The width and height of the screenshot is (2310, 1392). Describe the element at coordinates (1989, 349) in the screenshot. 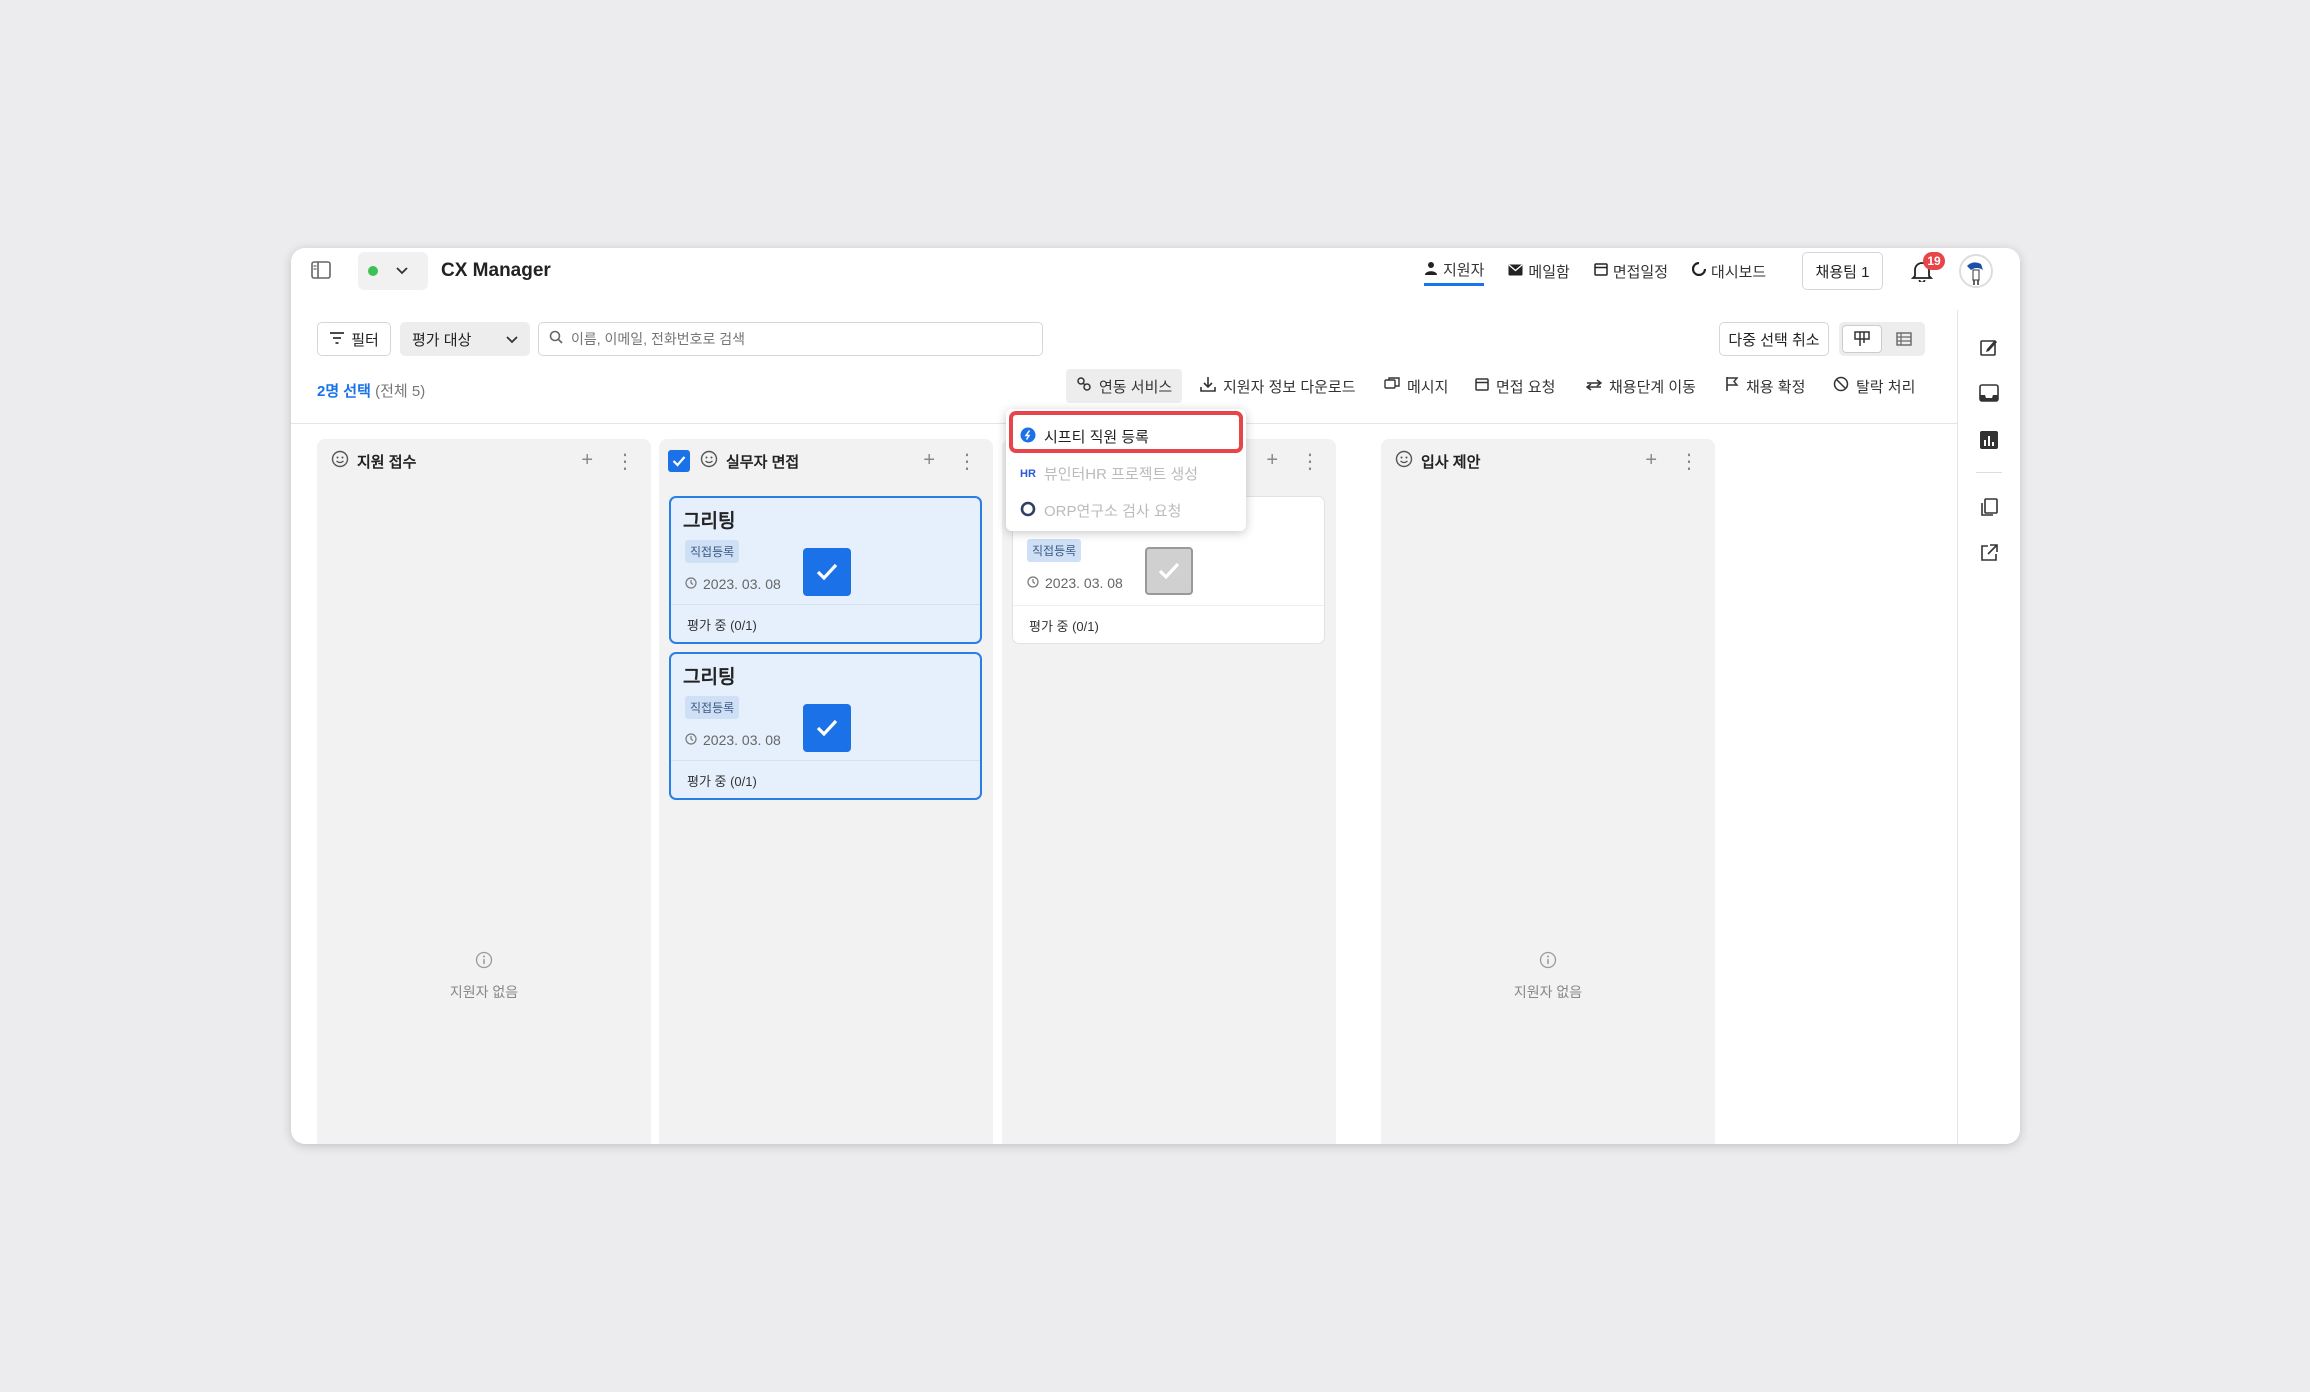

I see `edit-icon` at that location.